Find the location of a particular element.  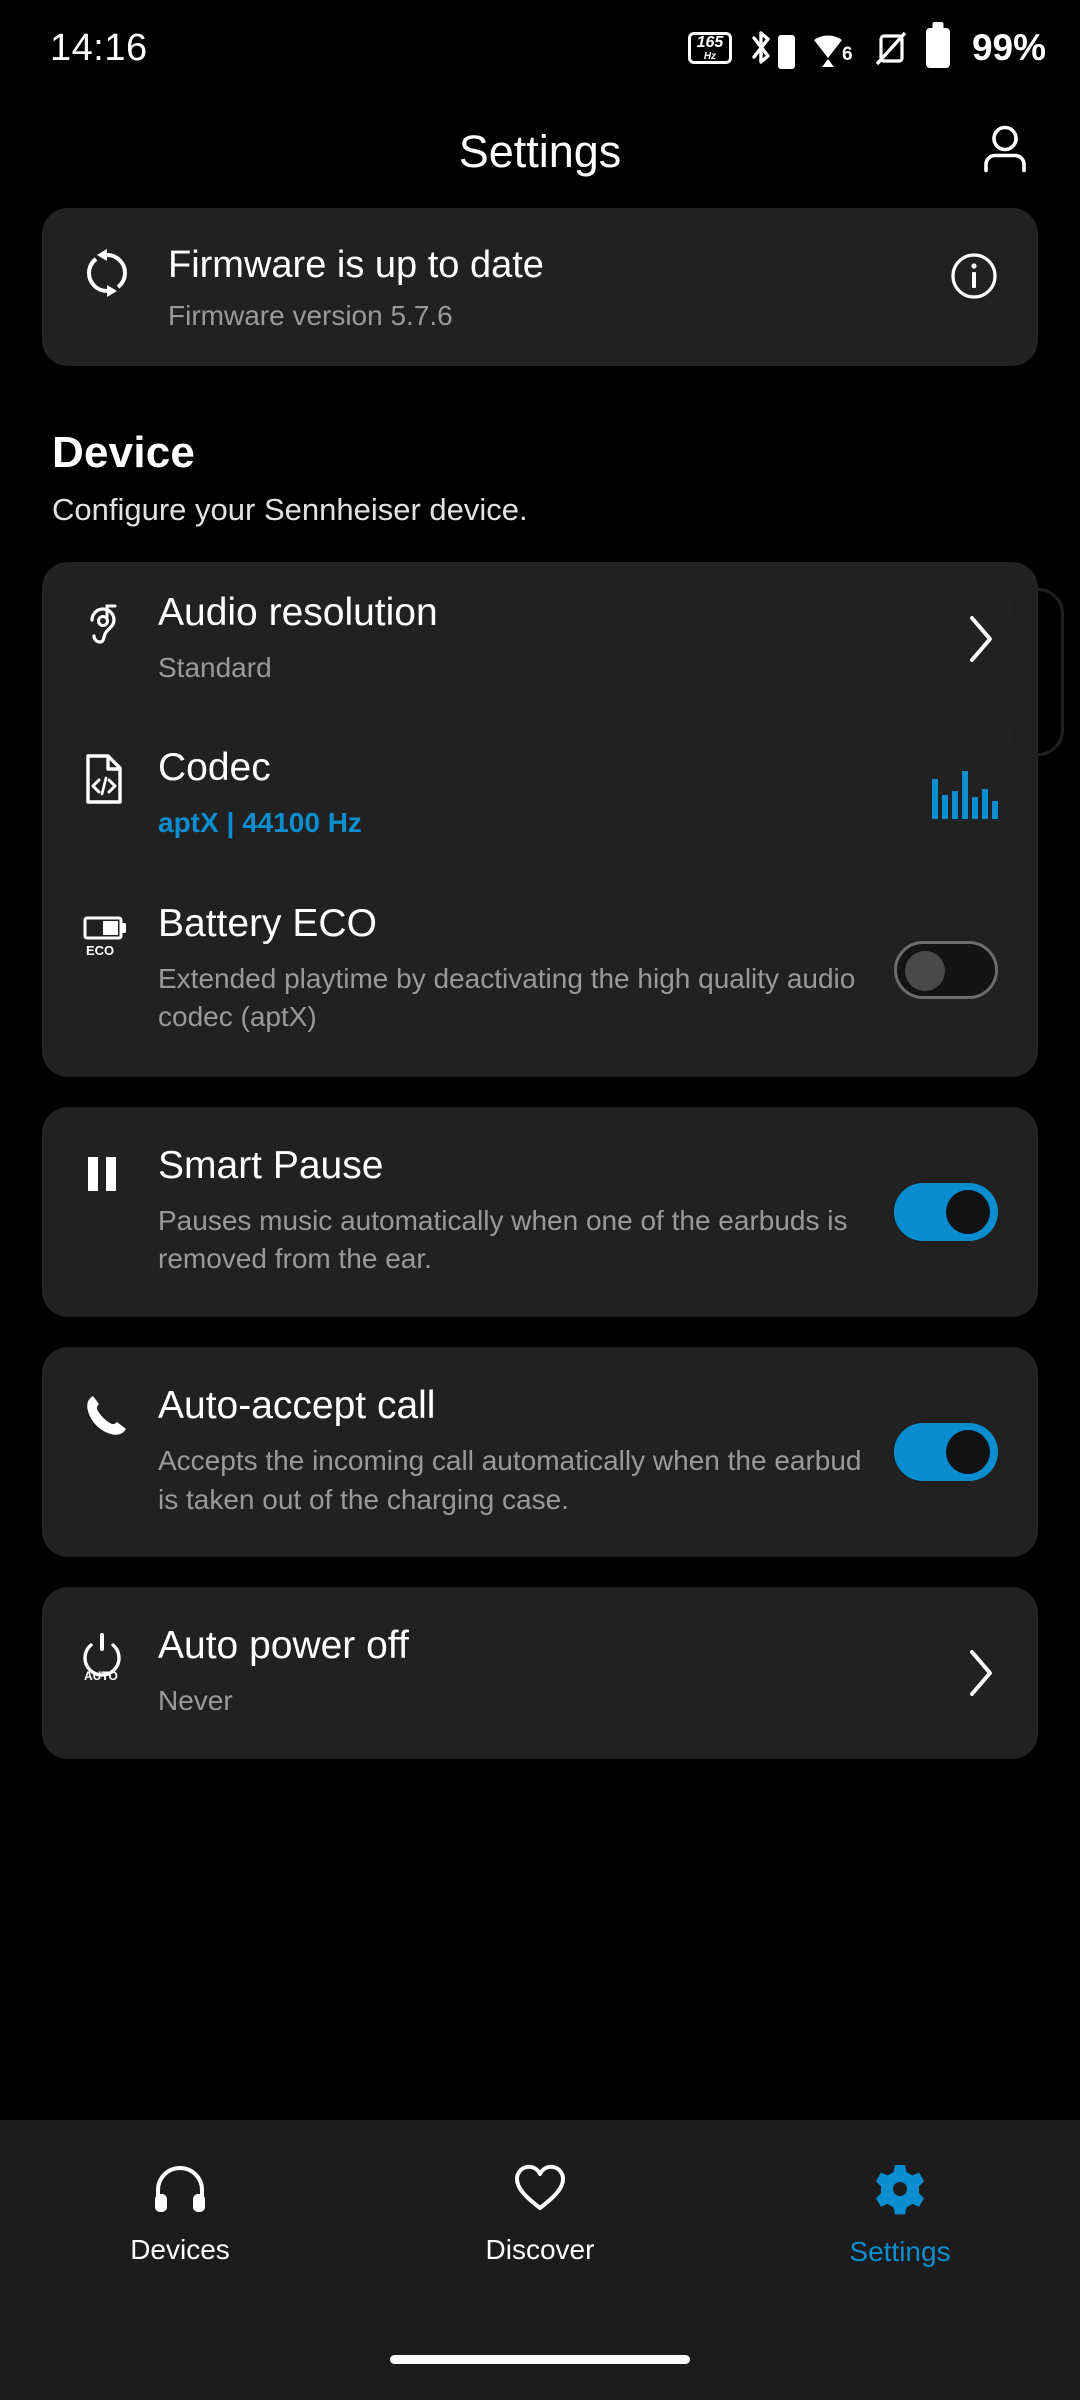

device-section-subtitle: Configure your Sennheiser device. is located at coordinates (290, 509).